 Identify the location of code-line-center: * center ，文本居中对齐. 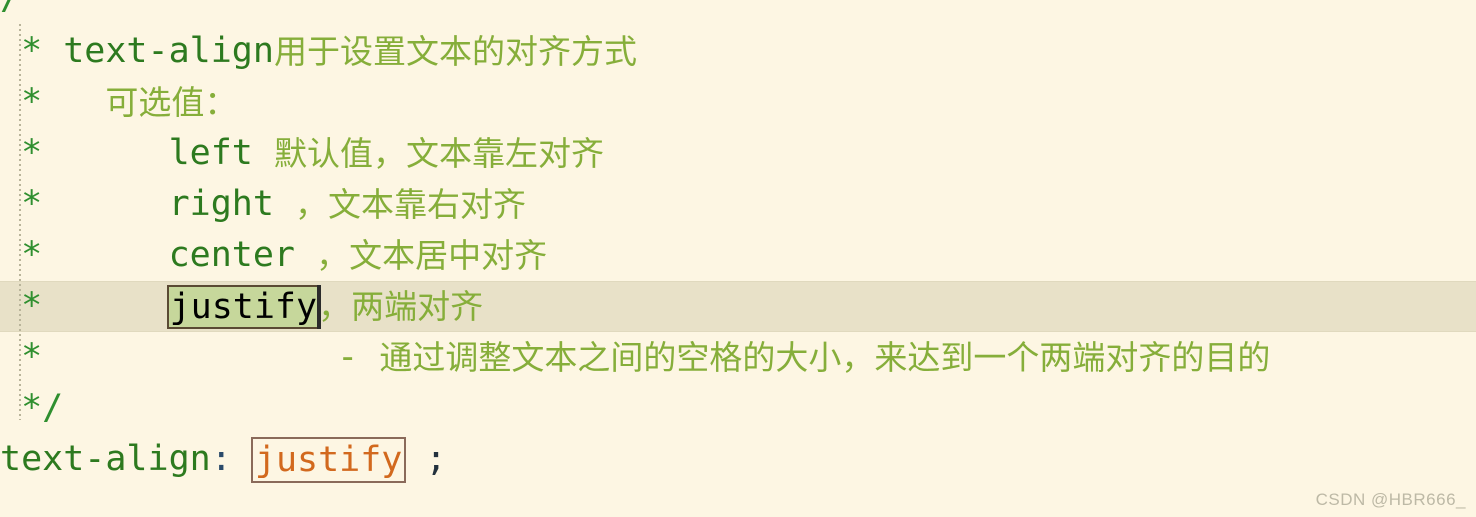
(738, 255).